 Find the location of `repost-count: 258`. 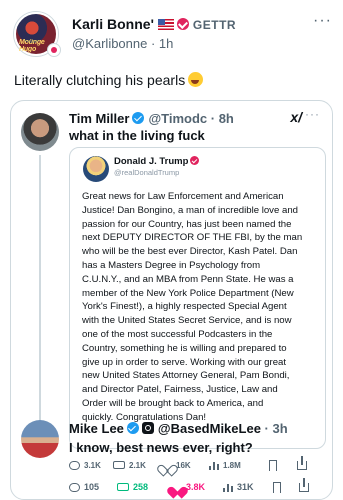

repost-count: 258 is located at coordinates (141, 487).